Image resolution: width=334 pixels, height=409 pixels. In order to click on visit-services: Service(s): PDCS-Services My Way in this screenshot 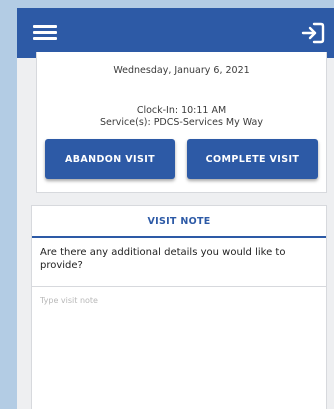, I will do `click(181, 122)`.